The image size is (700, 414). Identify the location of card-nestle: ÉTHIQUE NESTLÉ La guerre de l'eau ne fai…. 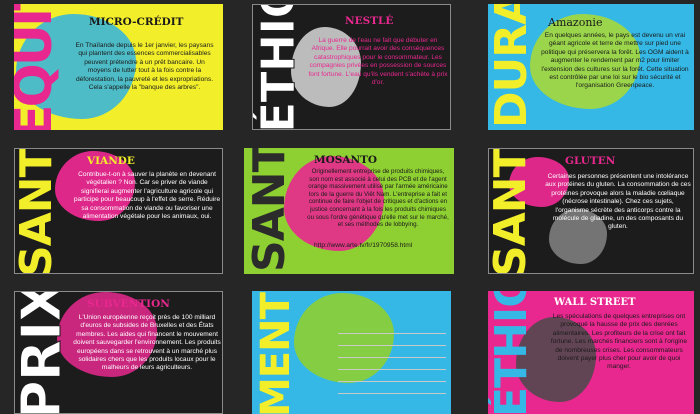
(351, 67).